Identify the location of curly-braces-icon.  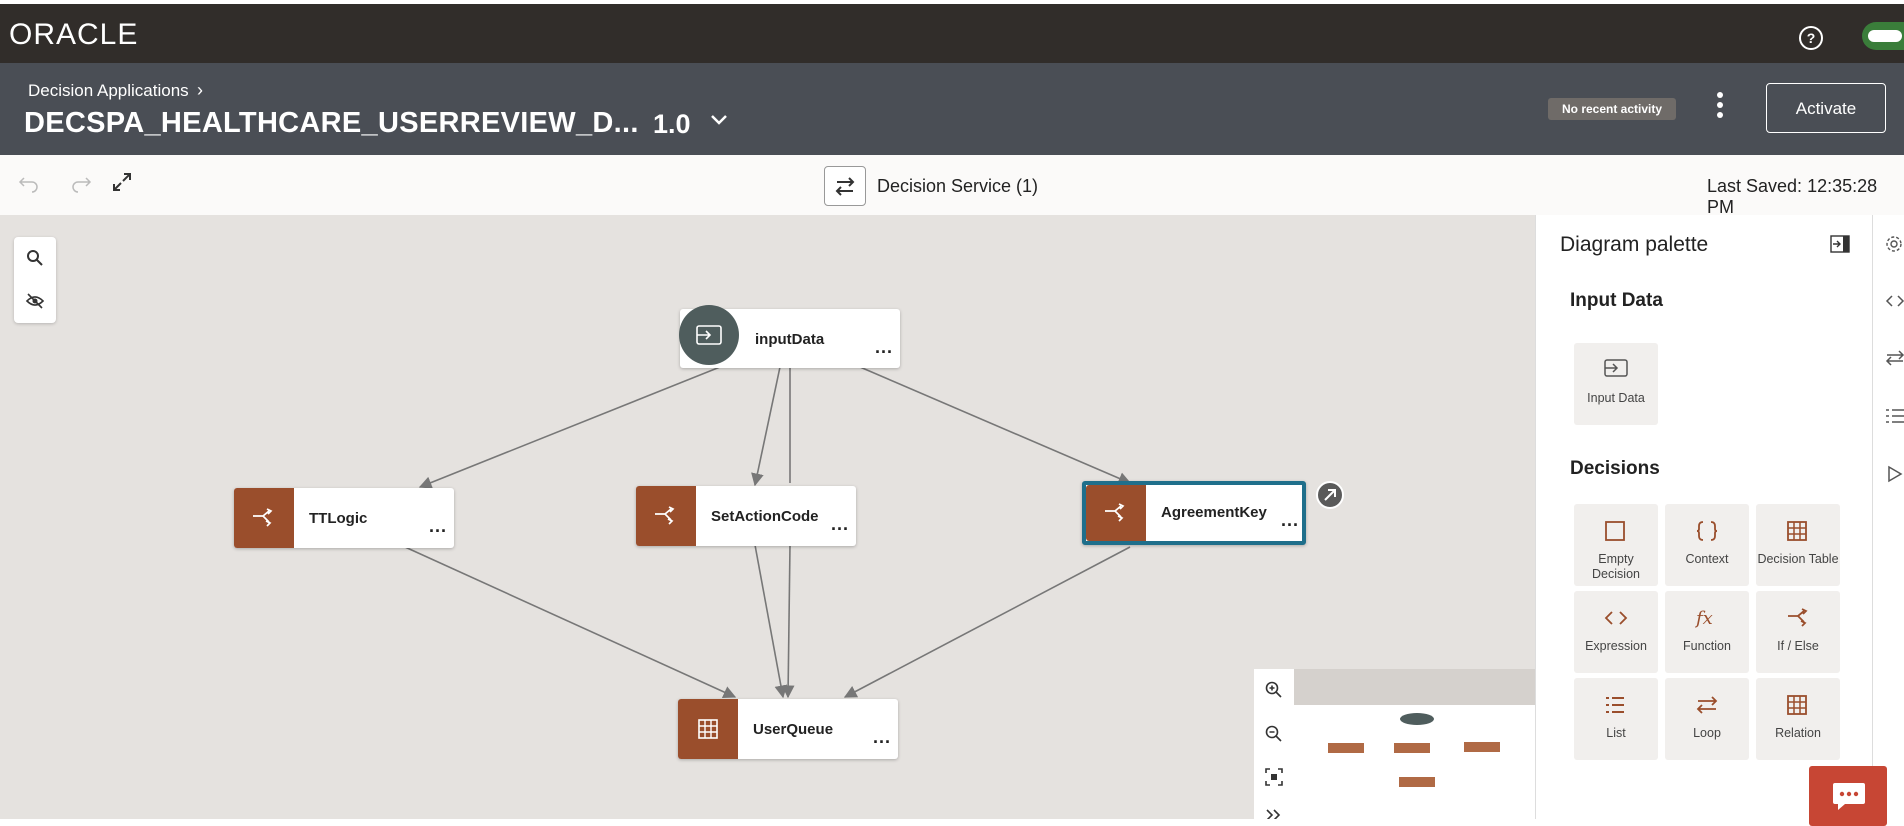
(1707, 531).